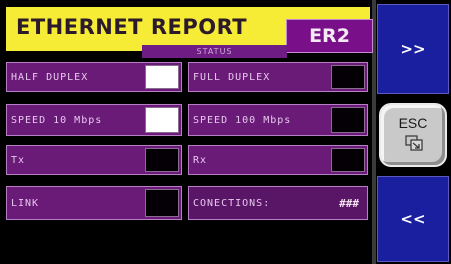  Describe the element at coordinates (50, 77) in the screenshot. I see `half-duplex-label: HALF DUPLEX` at that location.